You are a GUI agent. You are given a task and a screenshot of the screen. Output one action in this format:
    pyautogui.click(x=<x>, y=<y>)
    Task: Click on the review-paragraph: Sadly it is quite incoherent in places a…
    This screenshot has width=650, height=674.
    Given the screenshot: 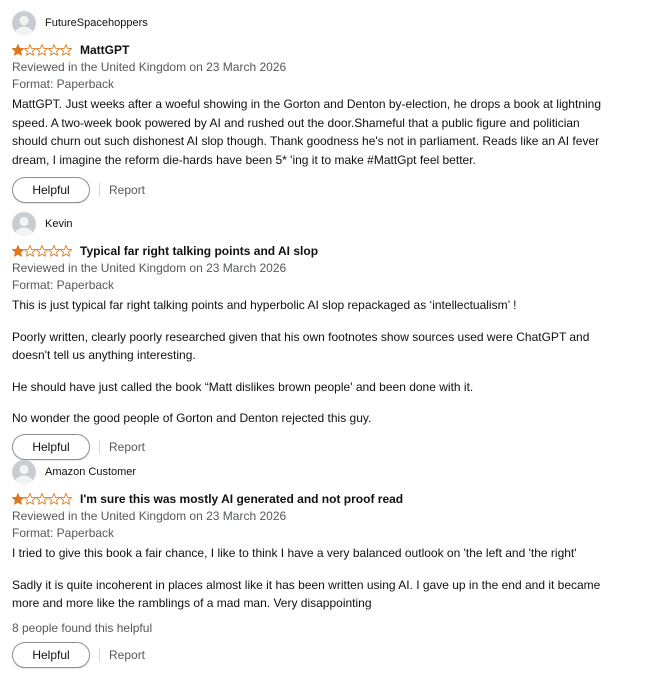 What is the action you would take?
    pyautogui.click(x=306, y=594)
    